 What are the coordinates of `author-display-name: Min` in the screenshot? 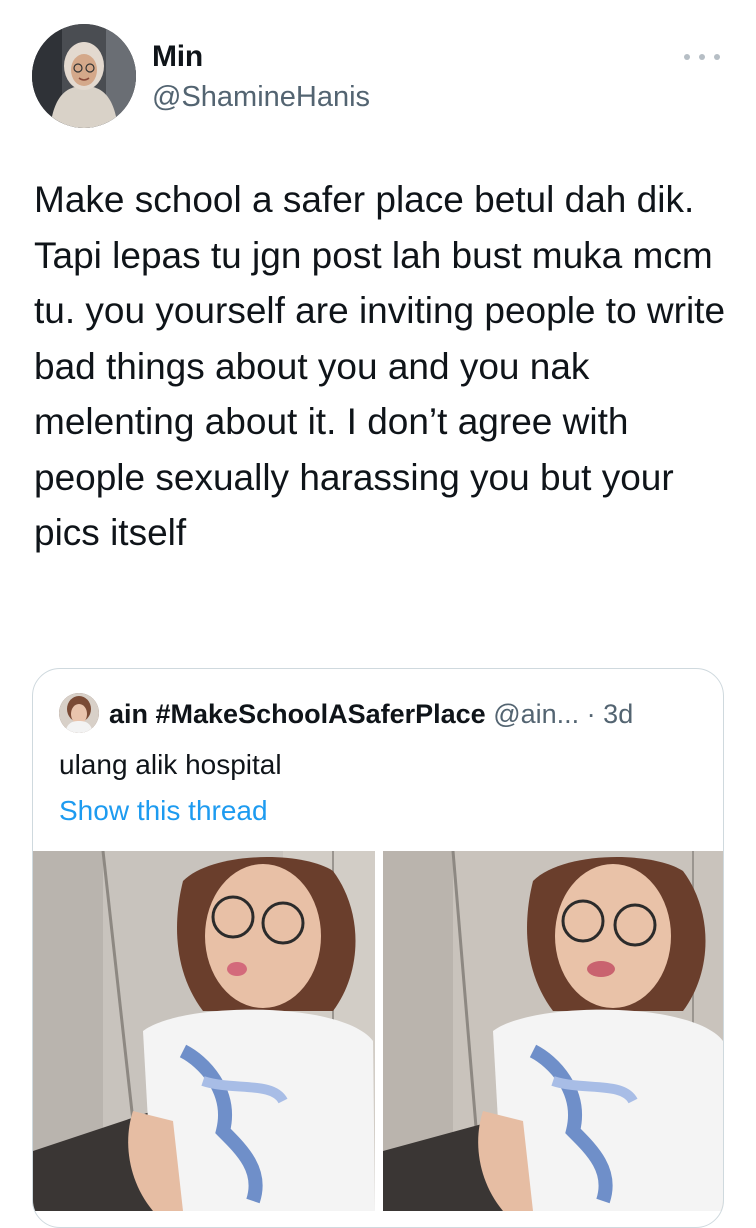 It's located at (177, 57).